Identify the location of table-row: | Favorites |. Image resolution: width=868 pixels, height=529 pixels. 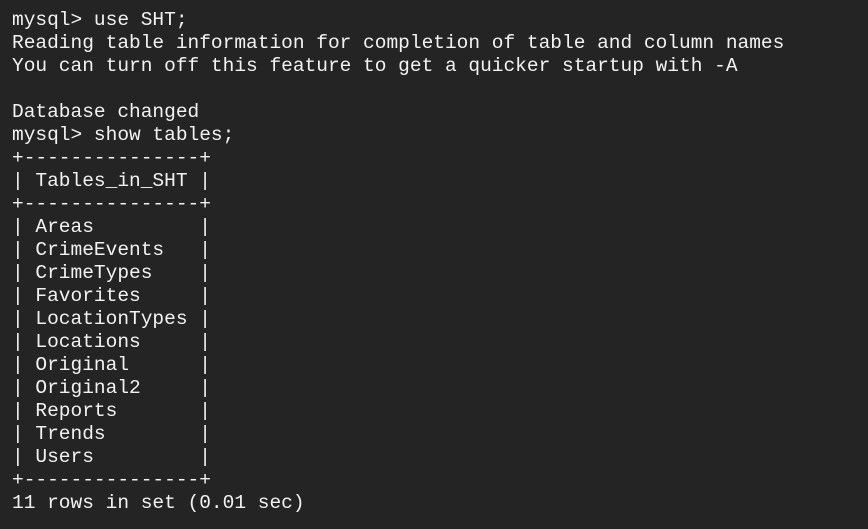
(111, 296).